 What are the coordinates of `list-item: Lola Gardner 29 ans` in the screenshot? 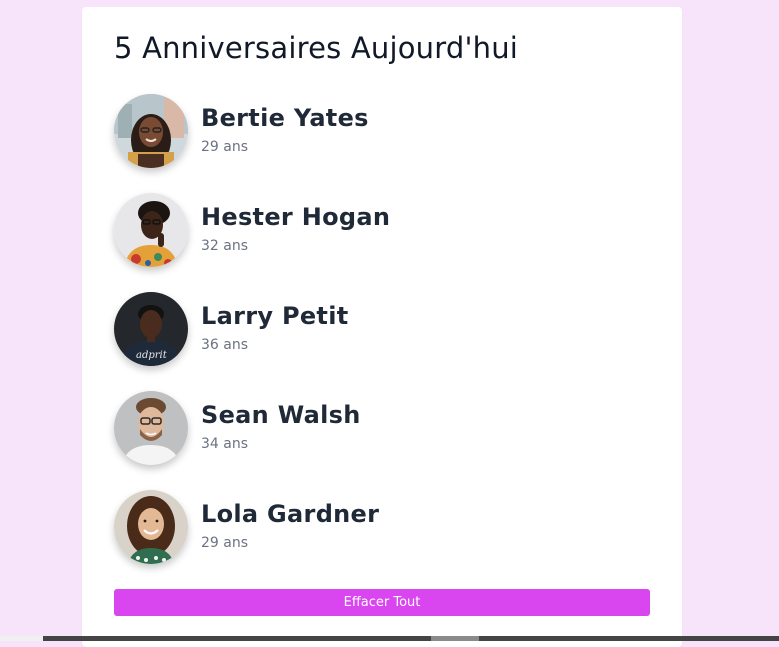 It's located at (364, 528).